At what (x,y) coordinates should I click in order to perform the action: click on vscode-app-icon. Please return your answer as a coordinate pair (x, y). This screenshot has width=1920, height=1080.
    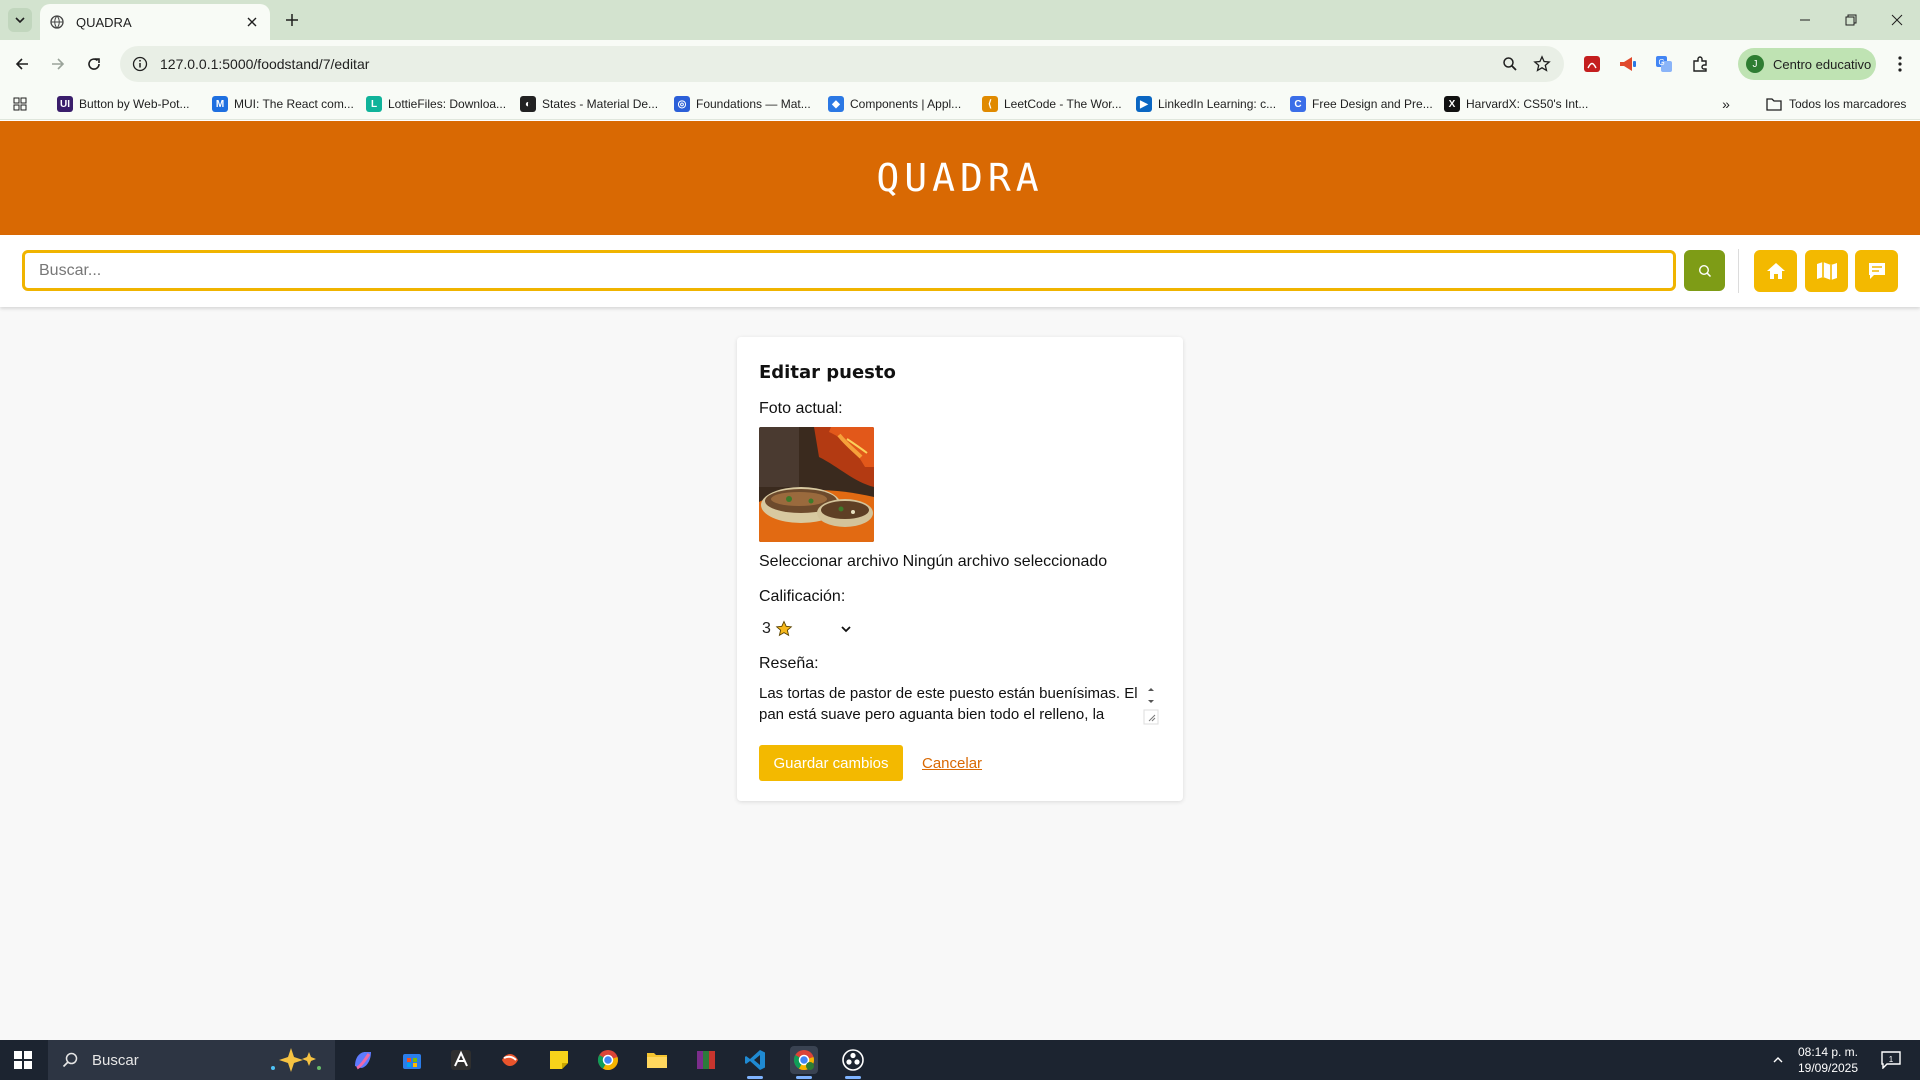
    Looking at the image, I should click on (755, 1060).